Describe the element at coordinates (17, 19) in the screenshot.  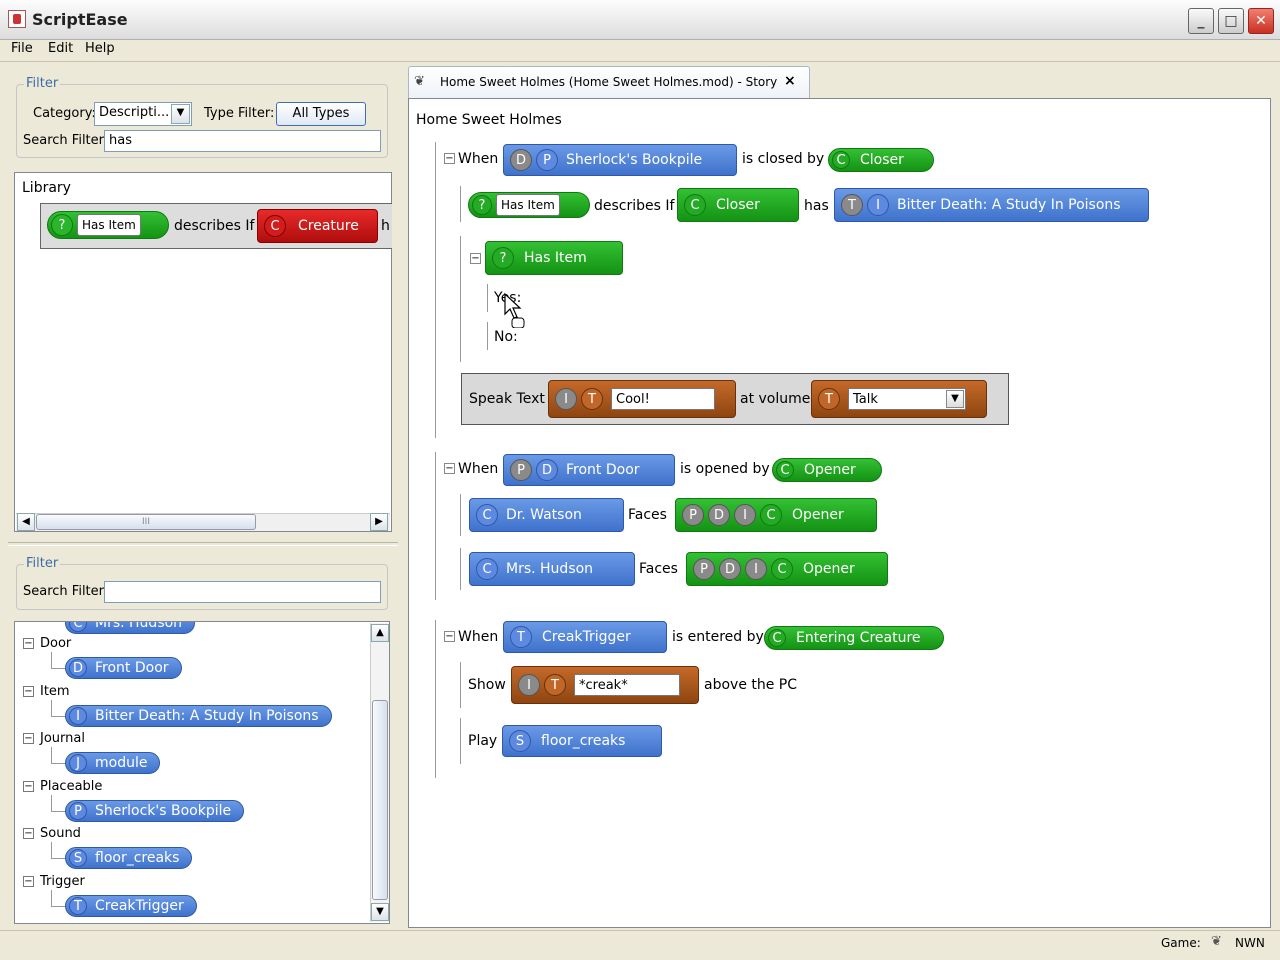
I see `app-icon` at that location.